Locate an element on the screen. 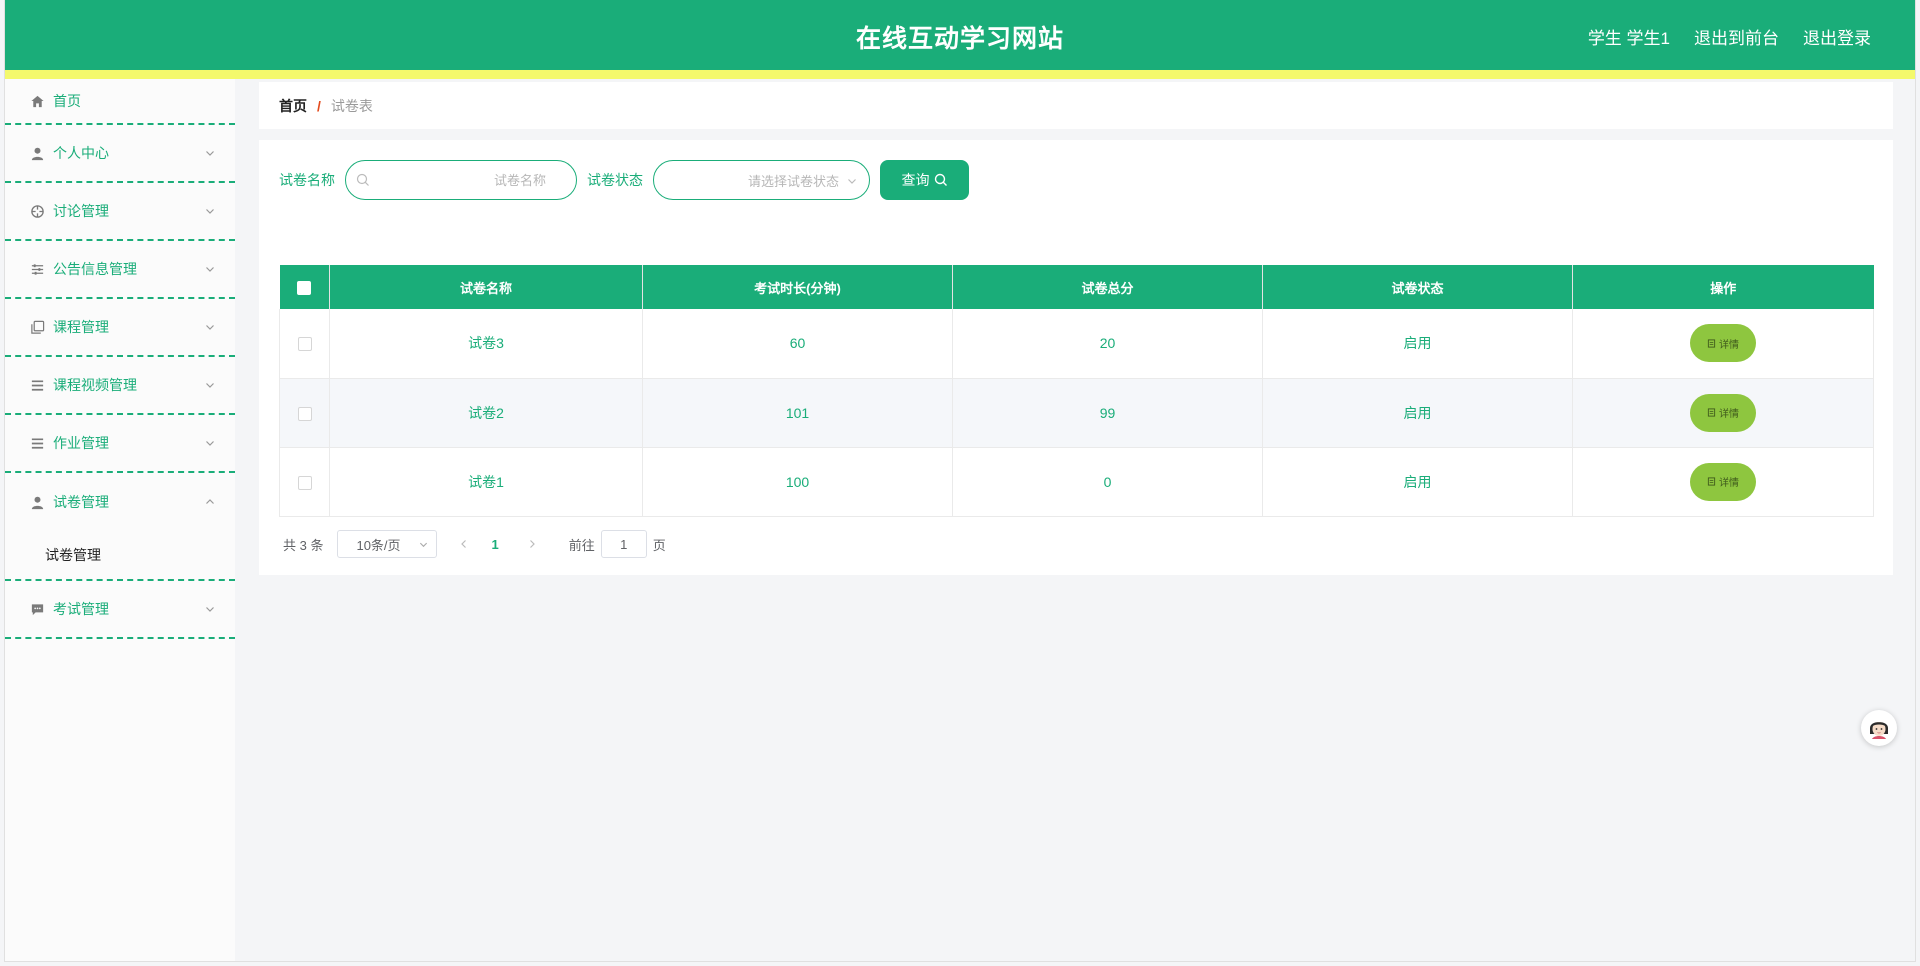  logout-link: 退出登录 is located at coordinates (1837, 36).